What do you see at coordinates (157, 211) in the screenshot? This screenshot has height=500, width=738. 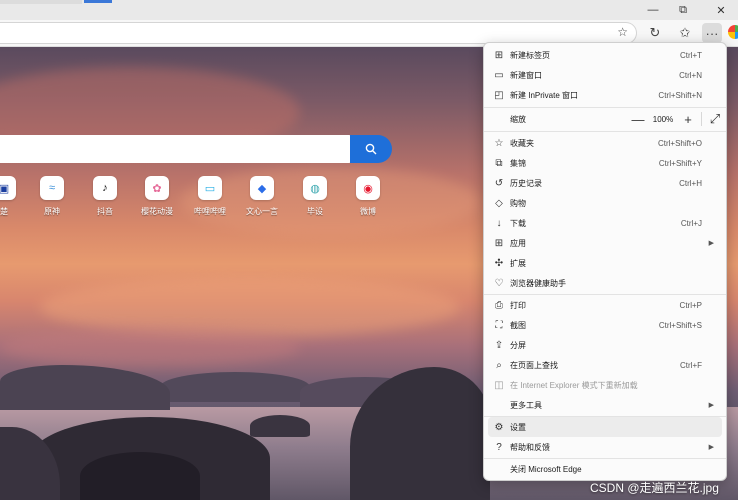 I see `quick-link-label: 樱花动漫` at bounding box center [157, 211].